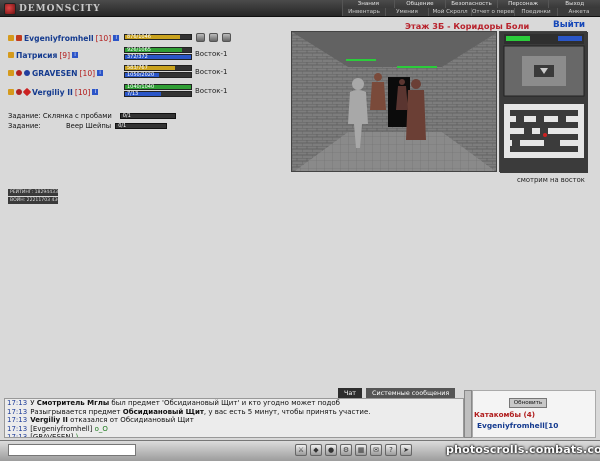 The height and width of the screenshot is (461, 600). I want to click on task-row: Задание: Веер Шейпы 0/1, so click(88, 125).